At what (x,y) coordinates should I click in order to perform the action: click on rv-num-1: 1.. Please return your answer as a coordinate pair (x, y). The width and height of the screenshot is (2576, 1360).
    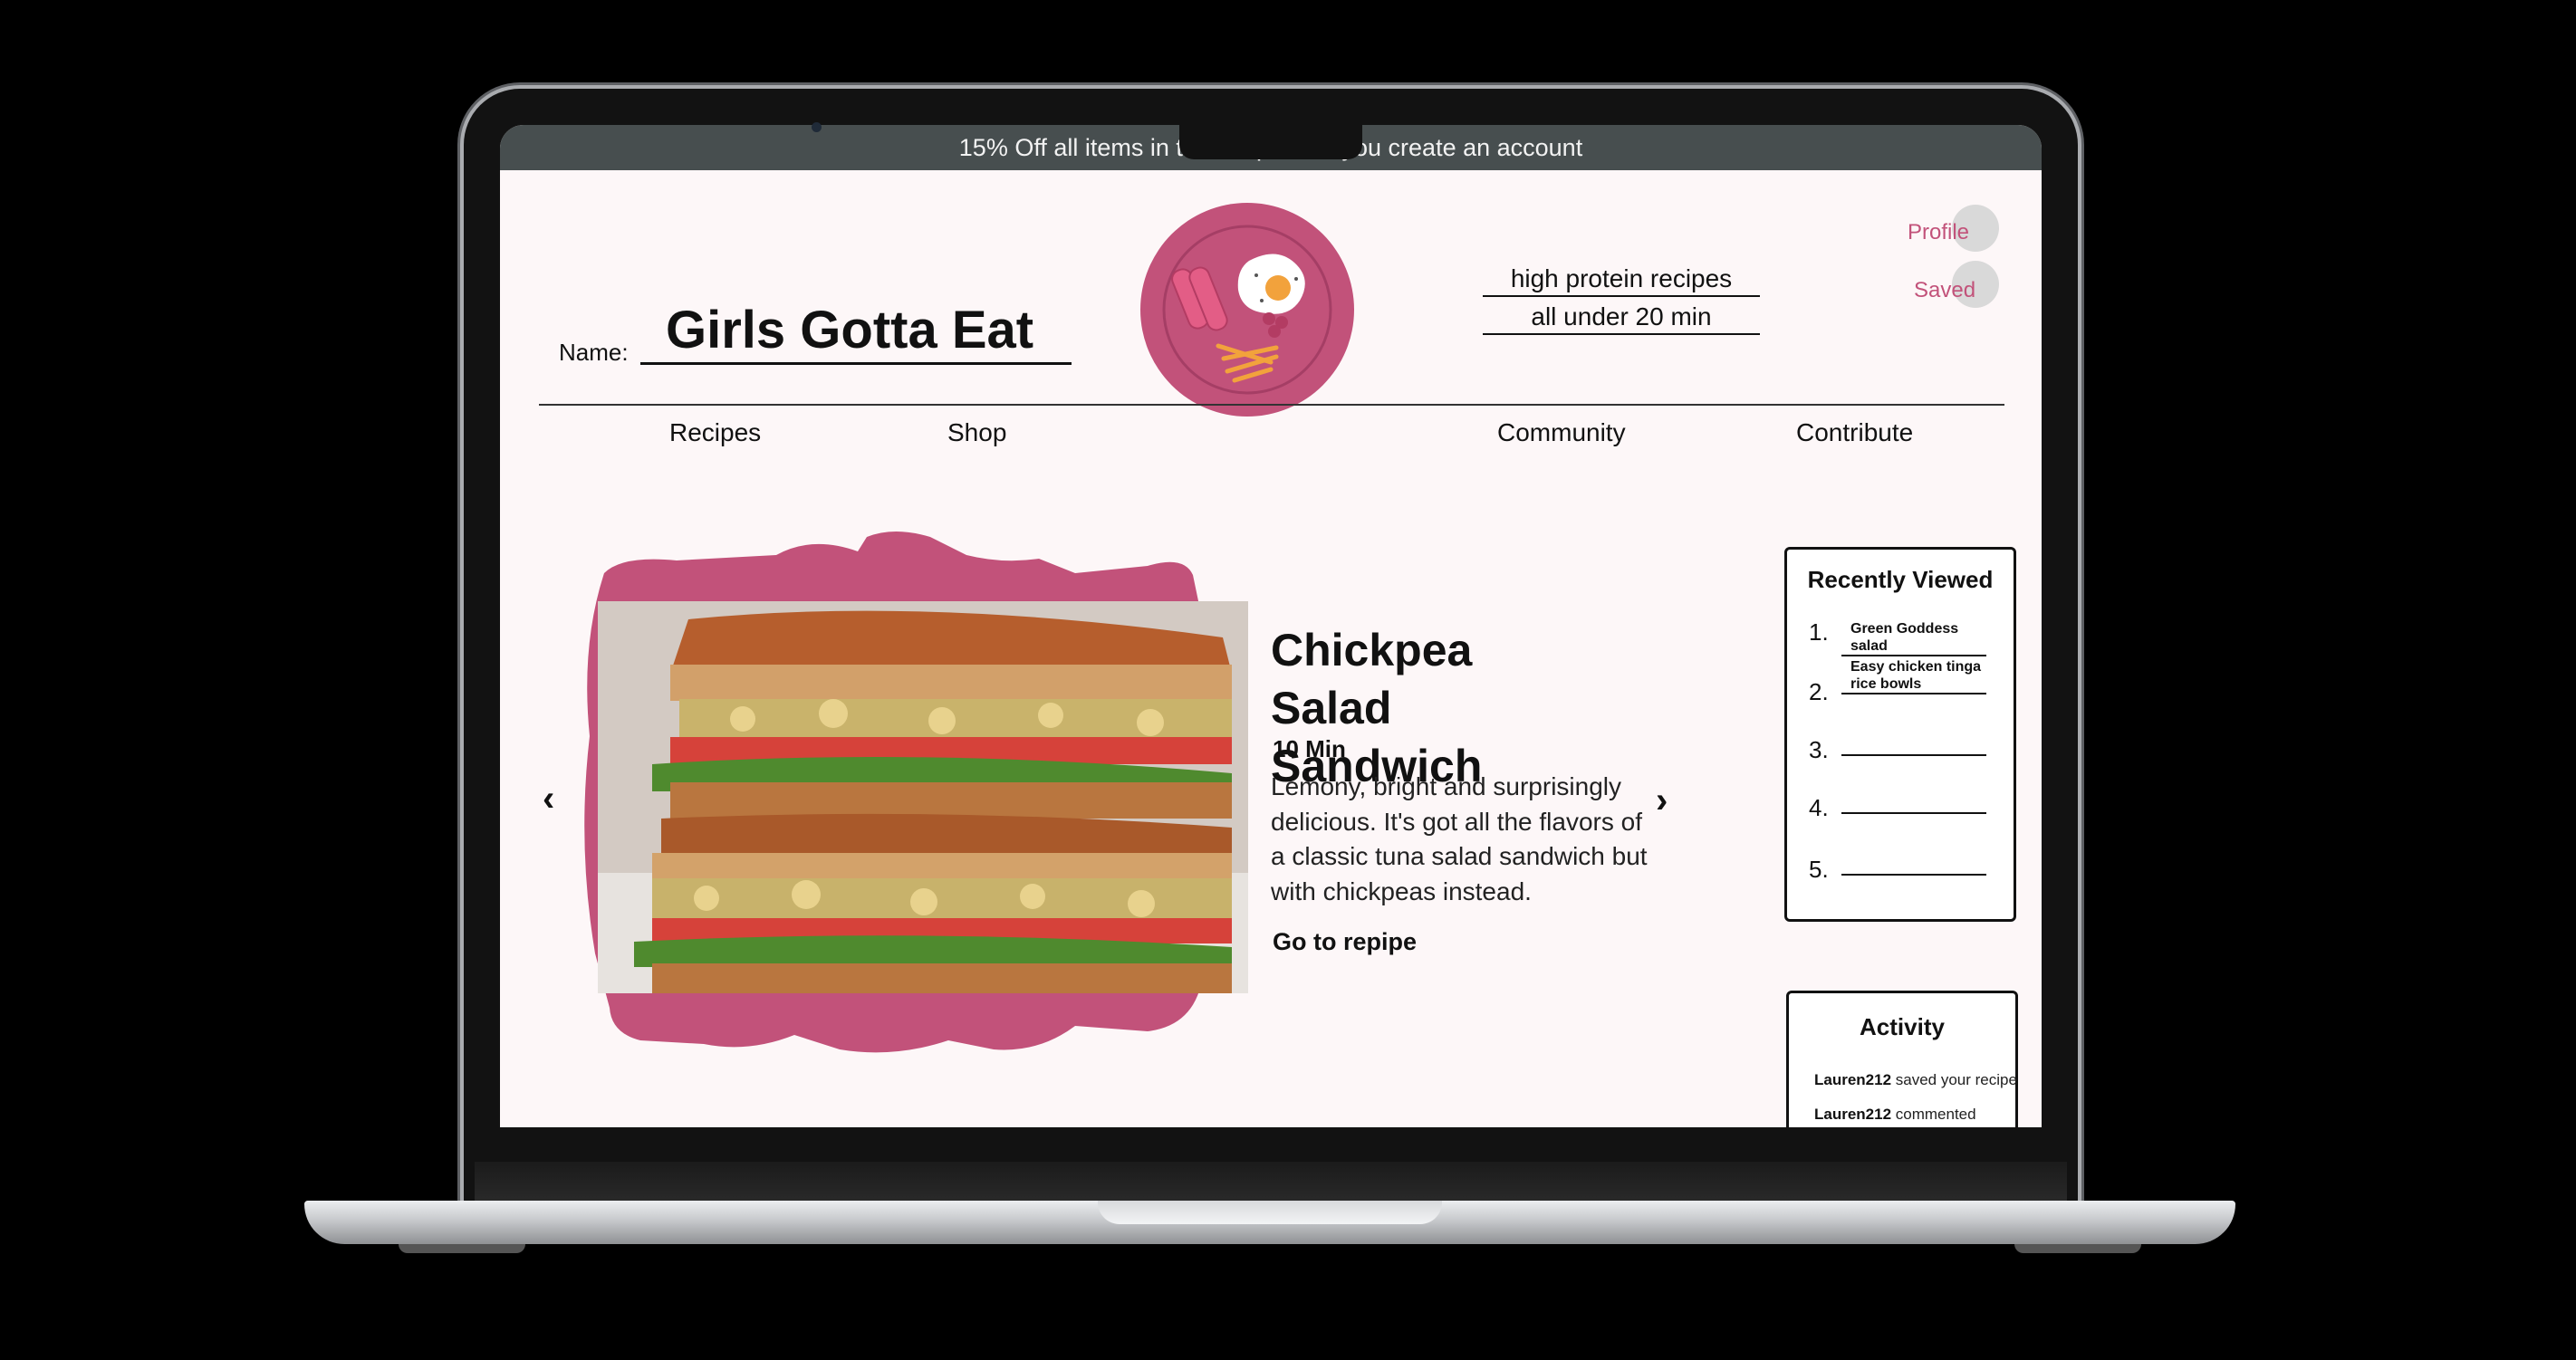
    Looking at the image, I should click on (1819, 632).